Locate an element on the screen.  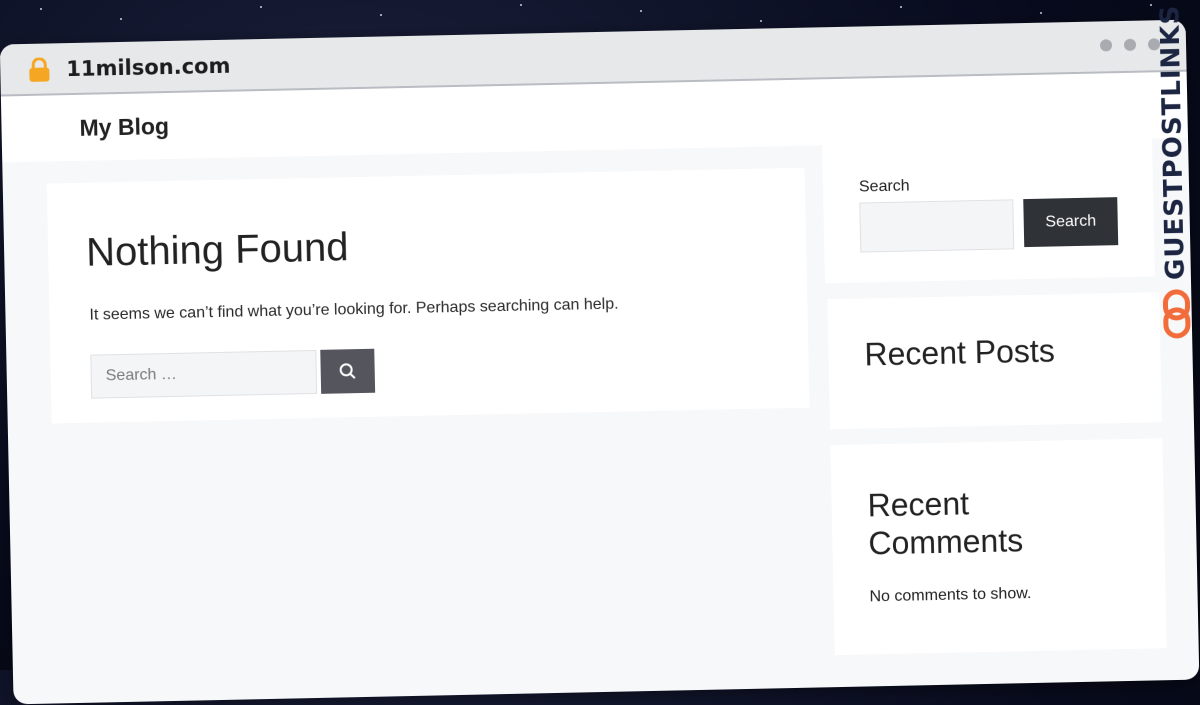
recent-comments-title: Recent Comments is located at coordinates (945, 523).